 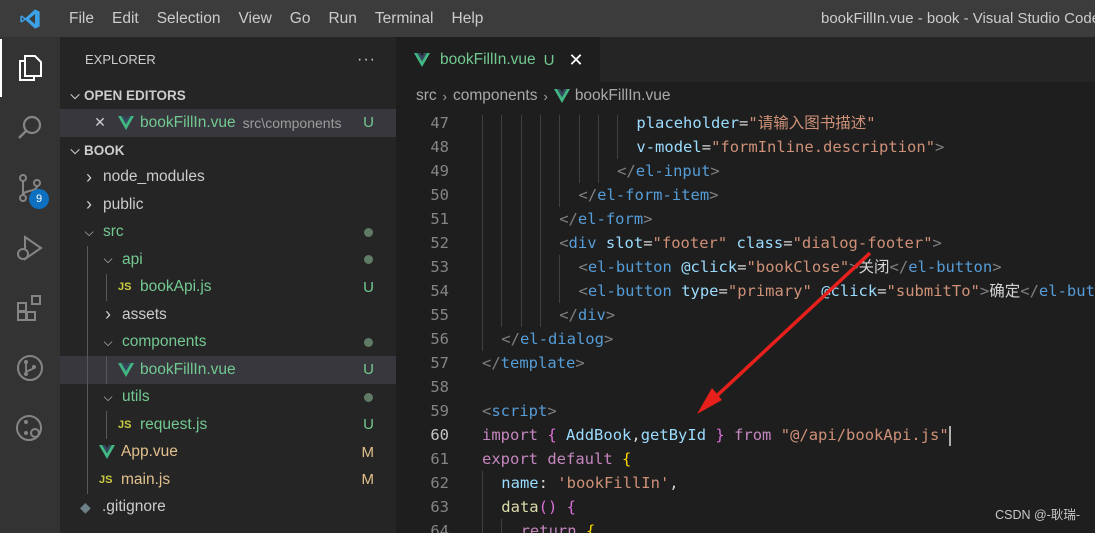 What do you see at coordinates (745, 125) in the screenshot?
I see `code-line: 47 placeholder="请输入图书描述"` at bounding box center [745, 125].